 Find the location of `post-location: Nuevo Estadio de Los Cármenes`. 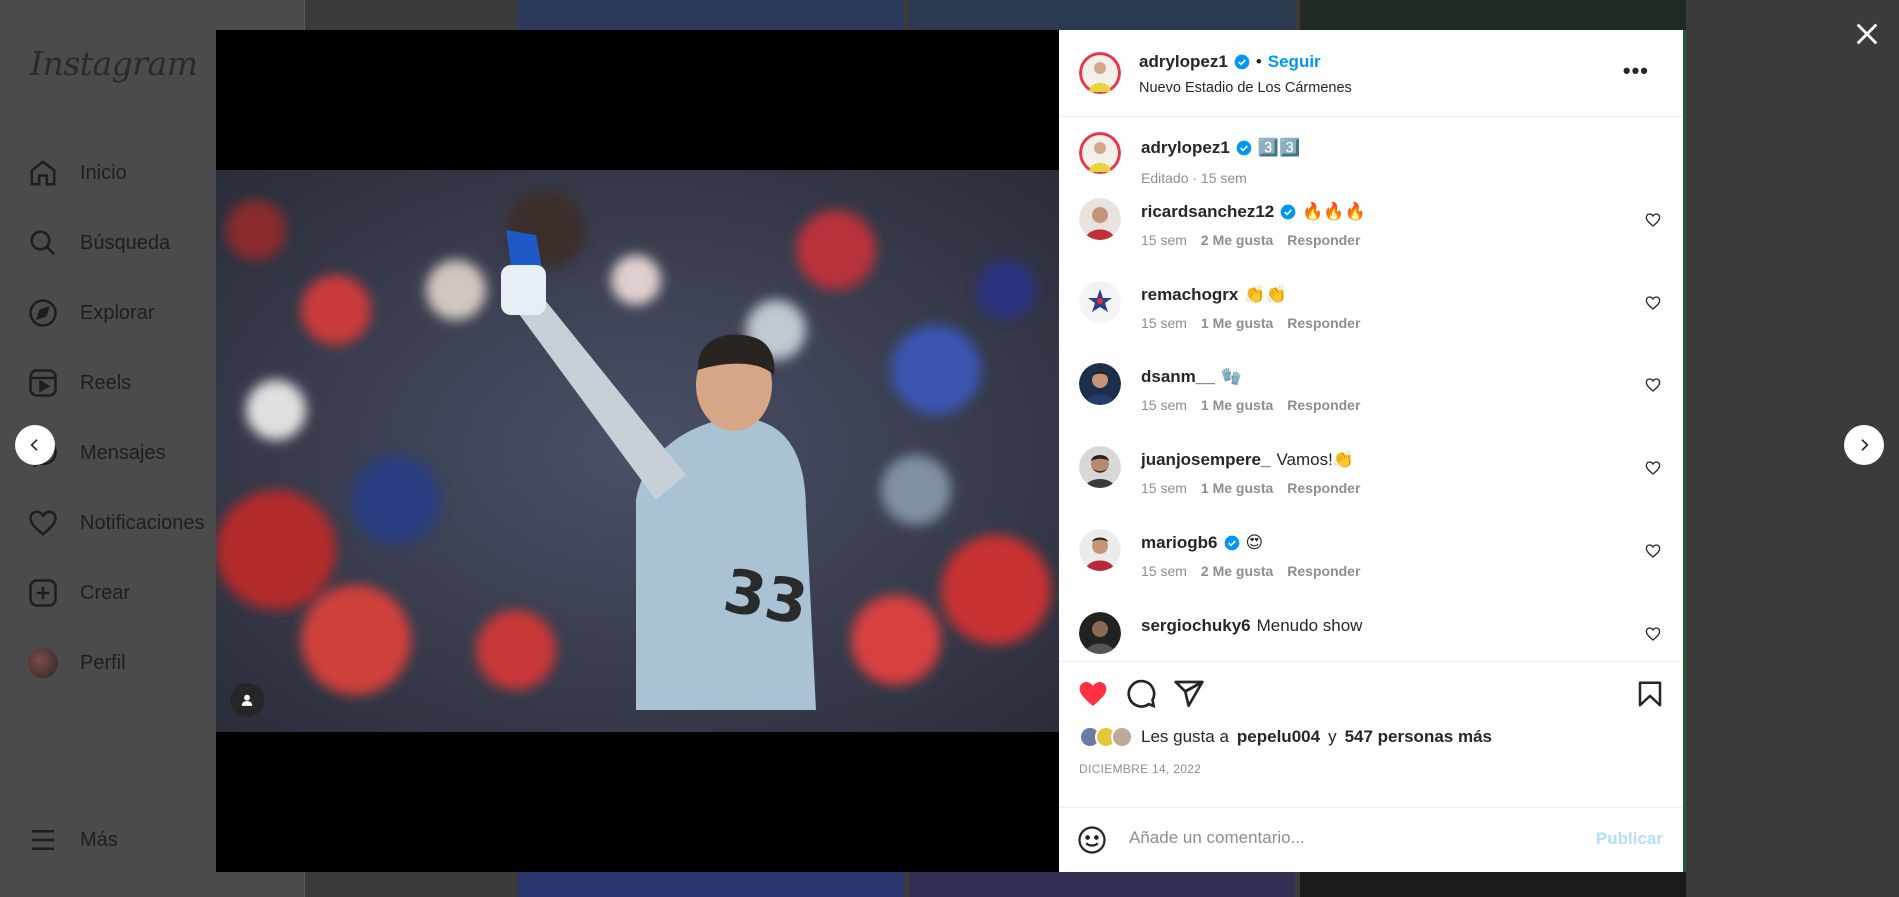

post-location: Nuevo Estadio de Los Cármenes is located at coordinates (1245, 88).